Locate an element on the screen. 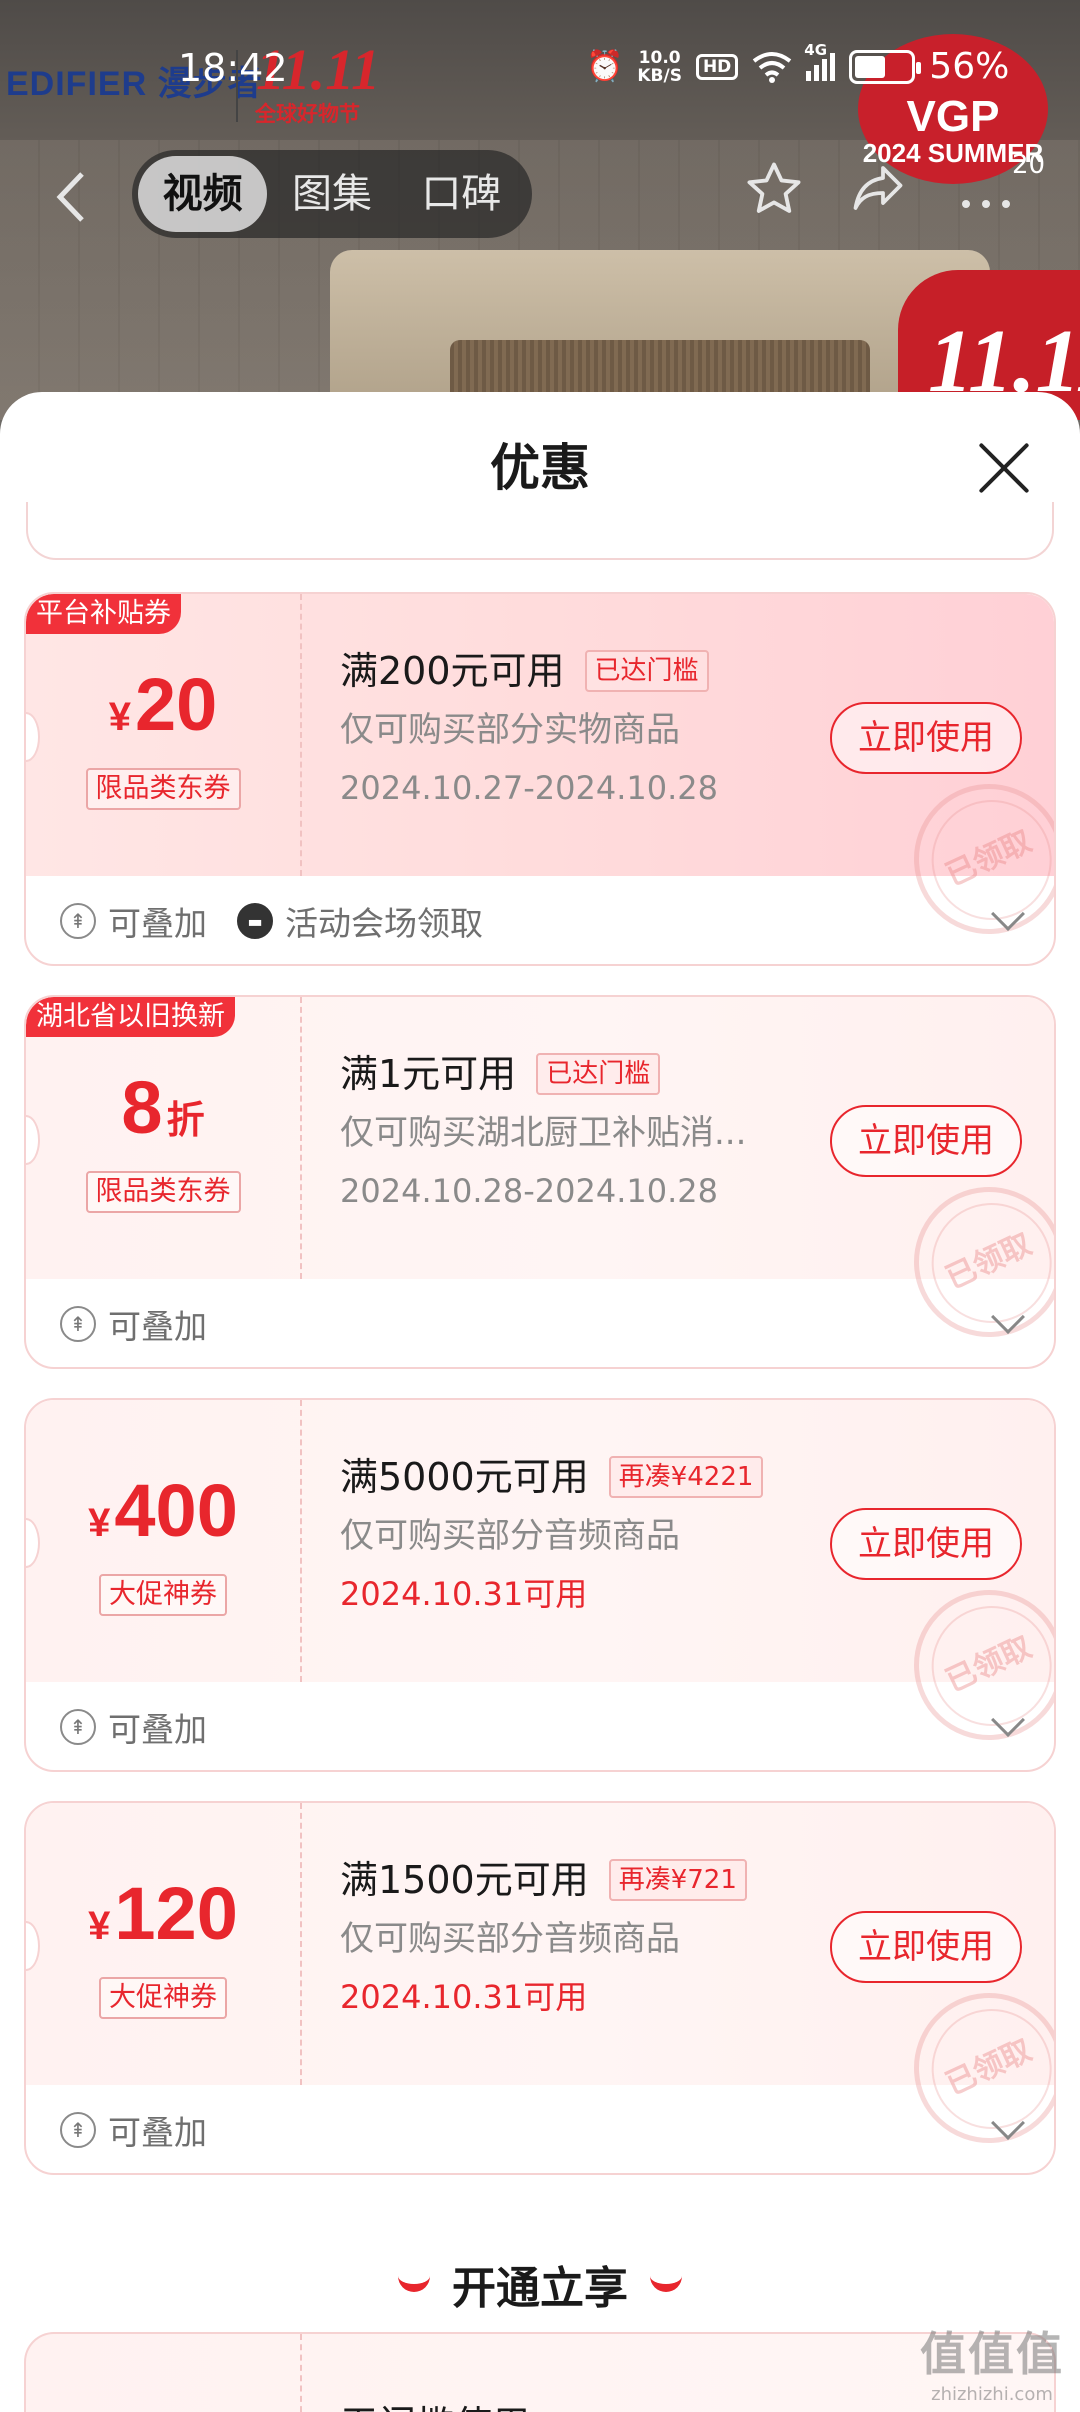  status-bar: 18:42 ⏰ 10.0 KB/S HD 4G 56% is located at coordinates (540, 70).